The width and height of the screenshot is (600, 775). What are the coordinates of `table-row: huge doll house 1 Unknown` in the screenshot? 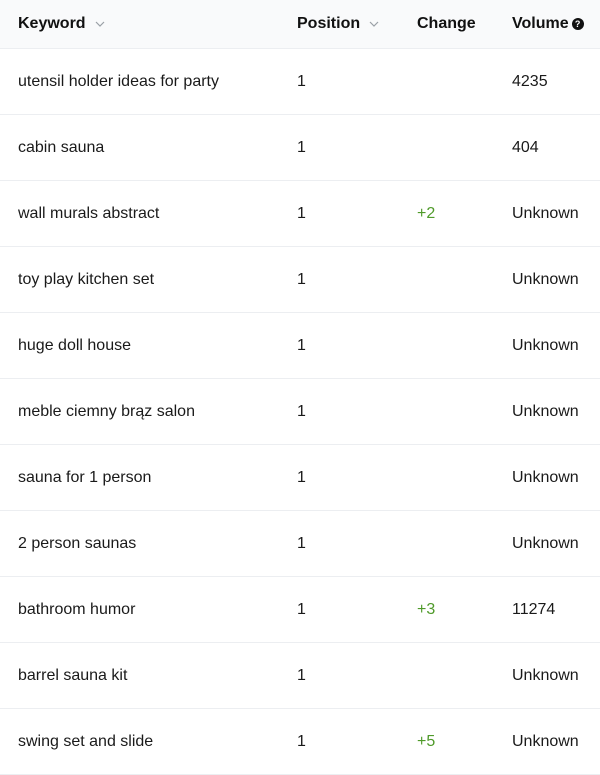 It's located at (300, 346).